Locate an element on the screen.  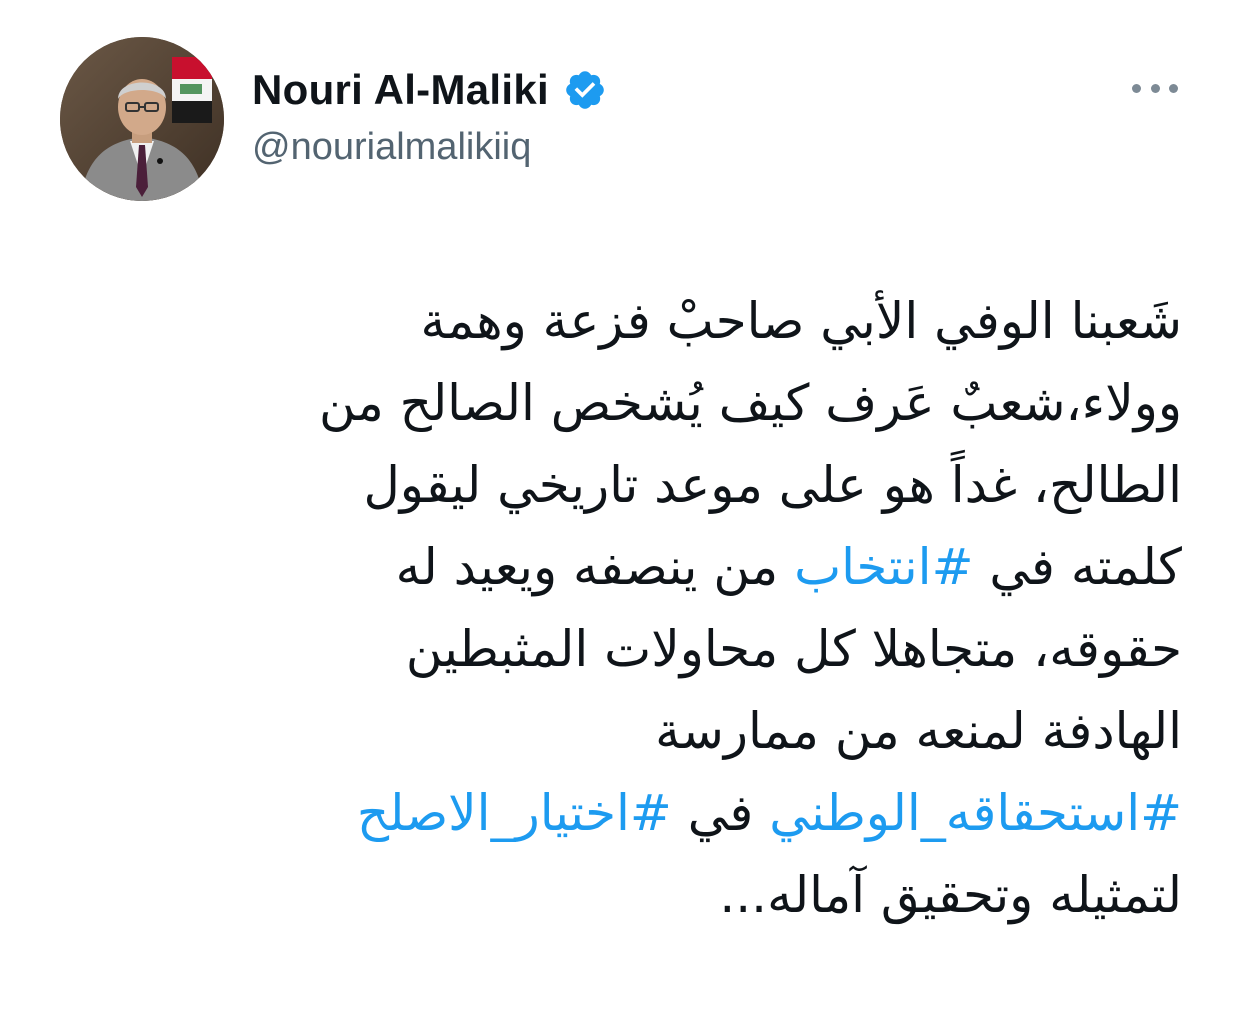
tweet-text-segment: كلمته في is located at coordinates (1077, 567).